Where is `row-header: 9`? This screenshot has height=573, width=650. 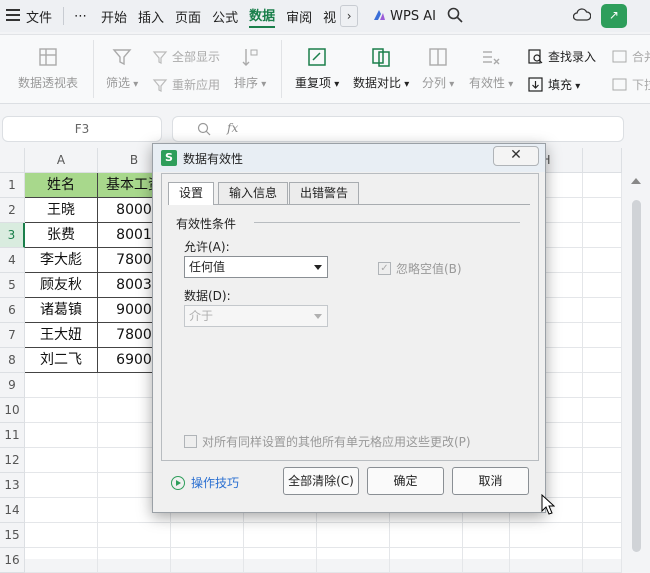 row-header: 9 is located at coordinates (12, 385).